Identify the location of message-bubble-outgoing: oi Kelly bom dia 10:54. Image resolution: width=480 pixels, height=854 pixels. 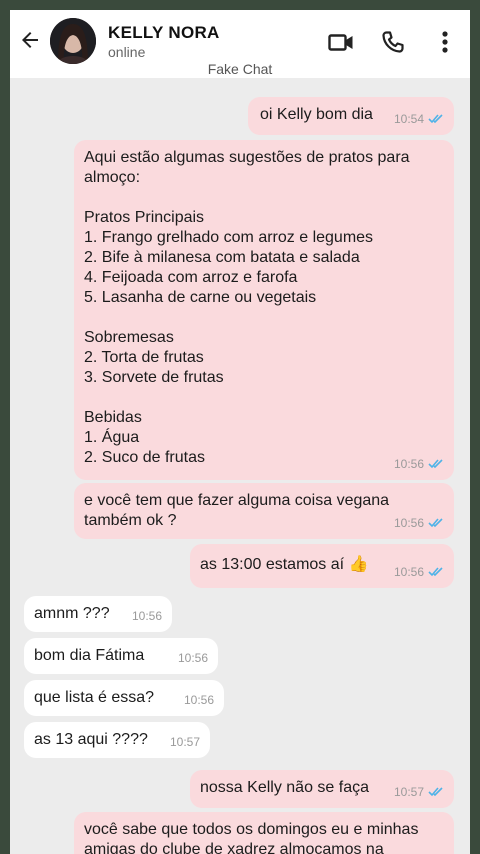
(351, 116).